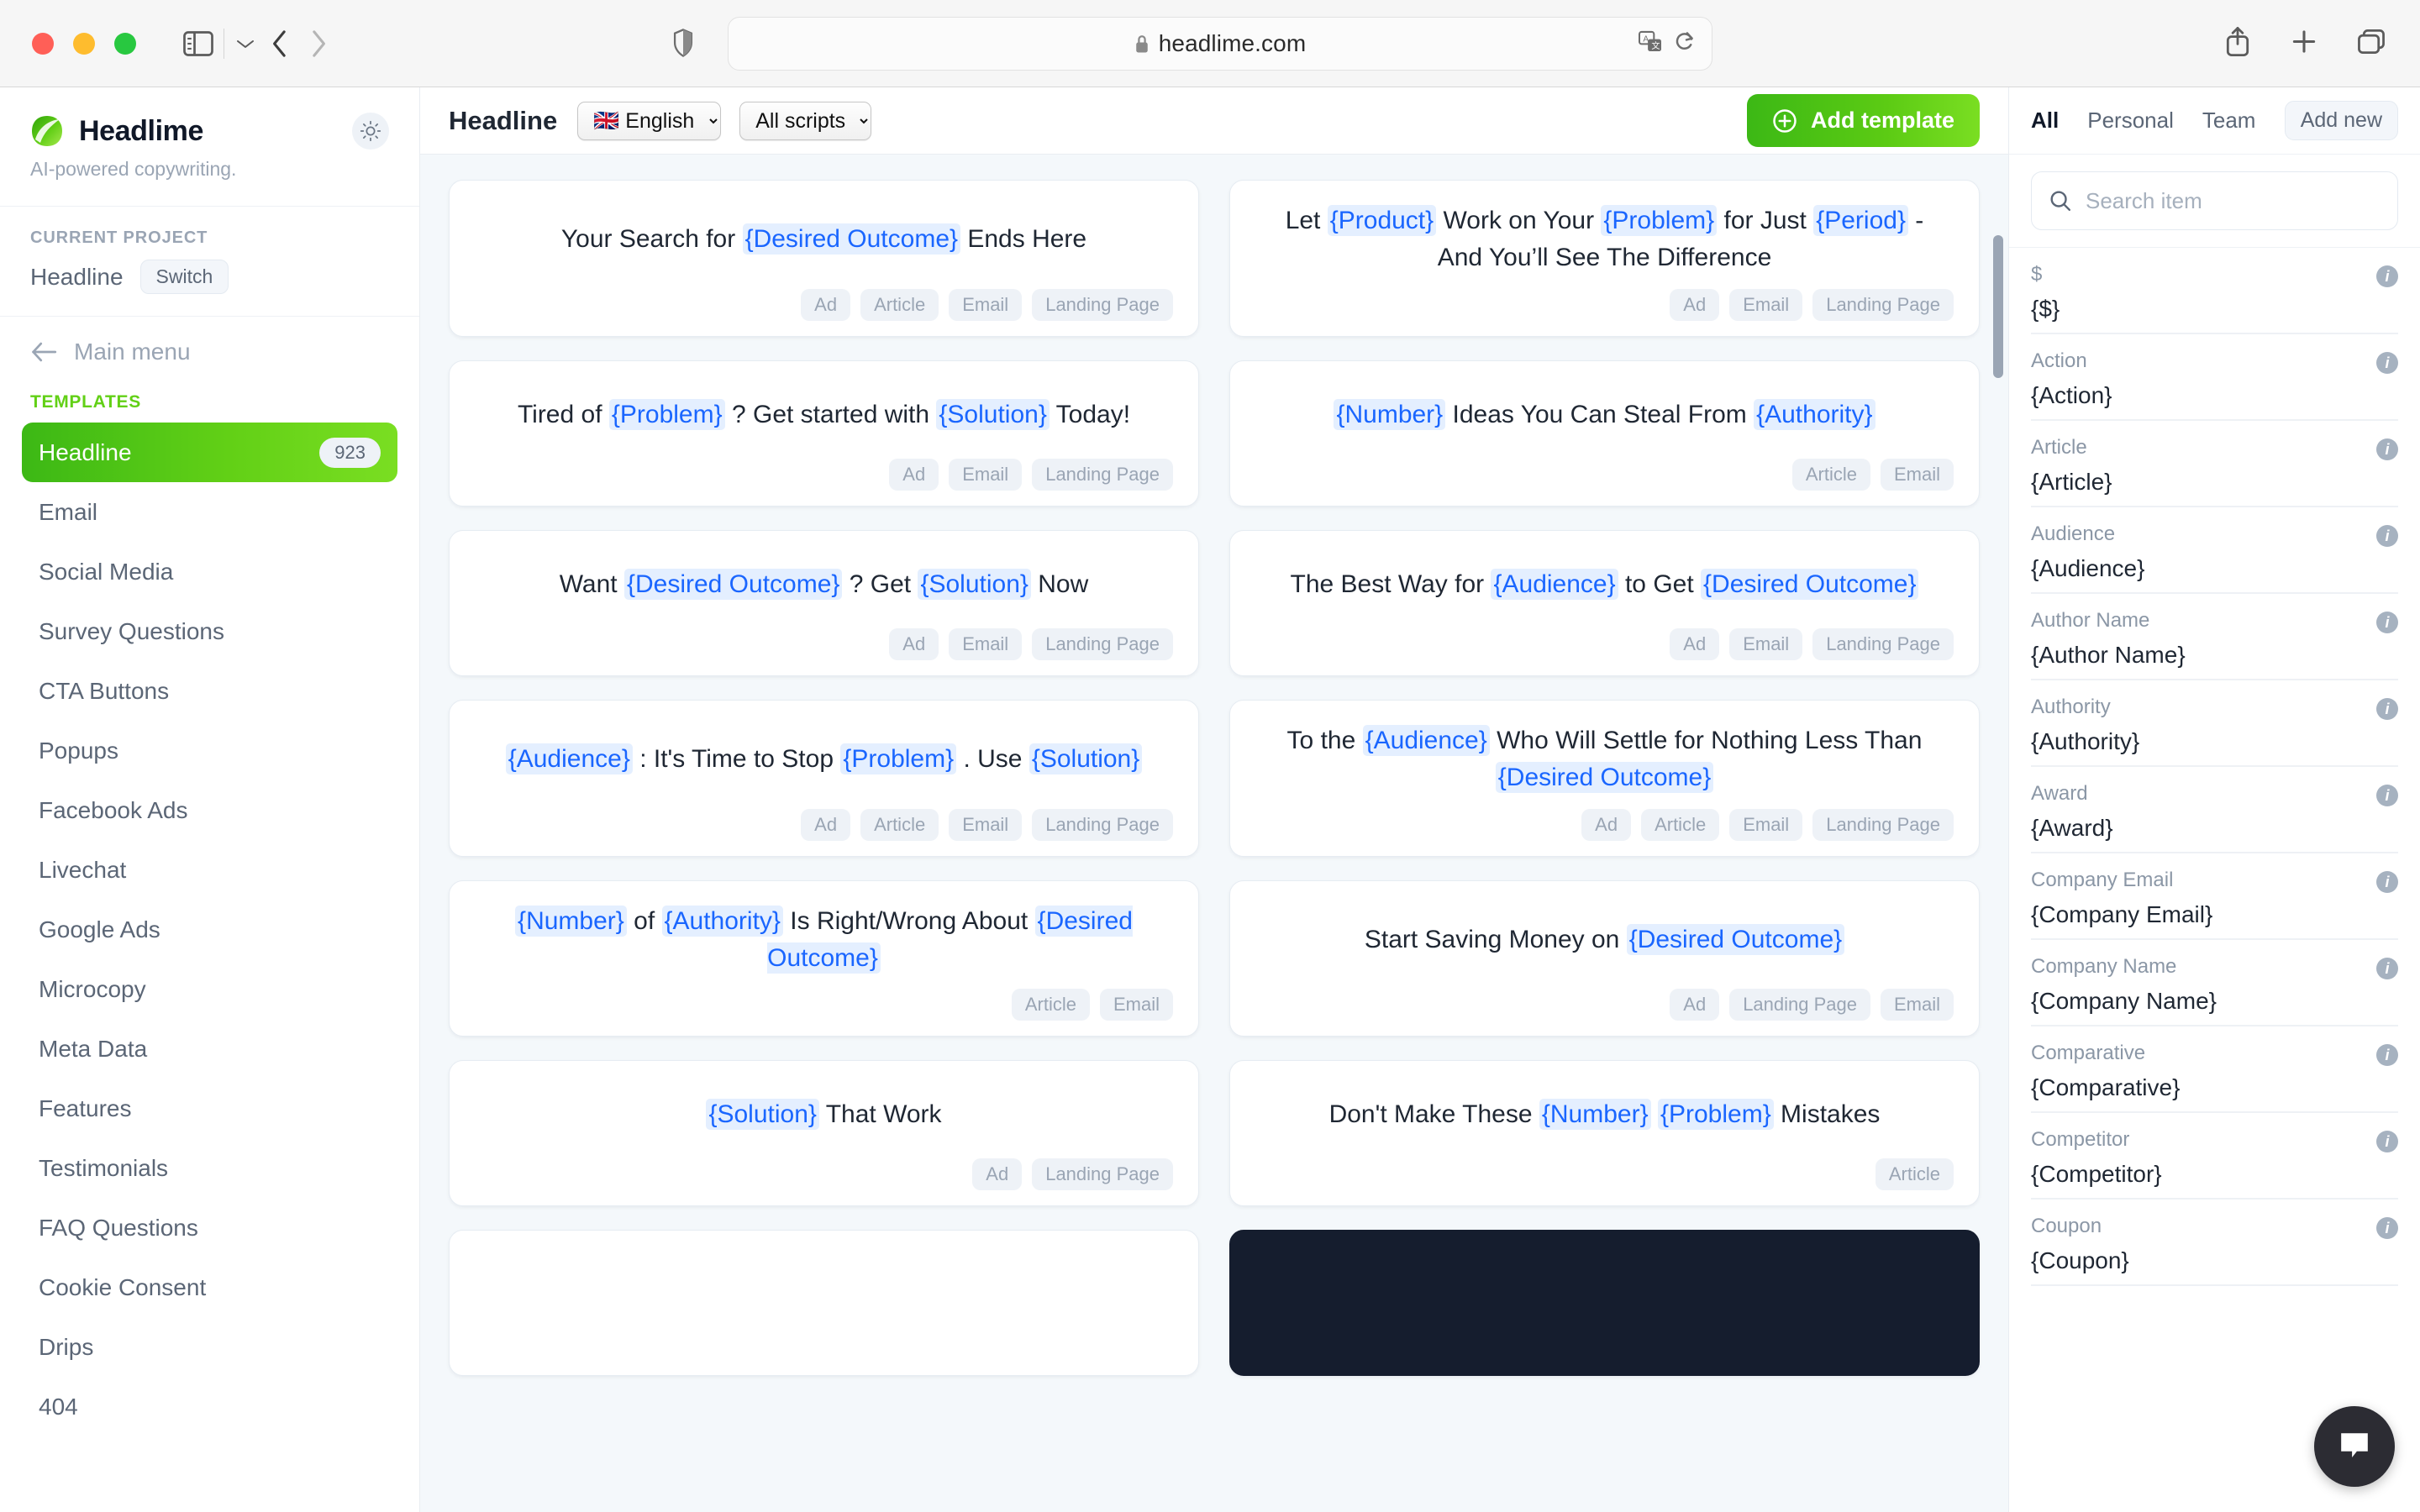 This screenshot has height=1512, width=2420. I want to click on close-window-button, so click(43, 43).